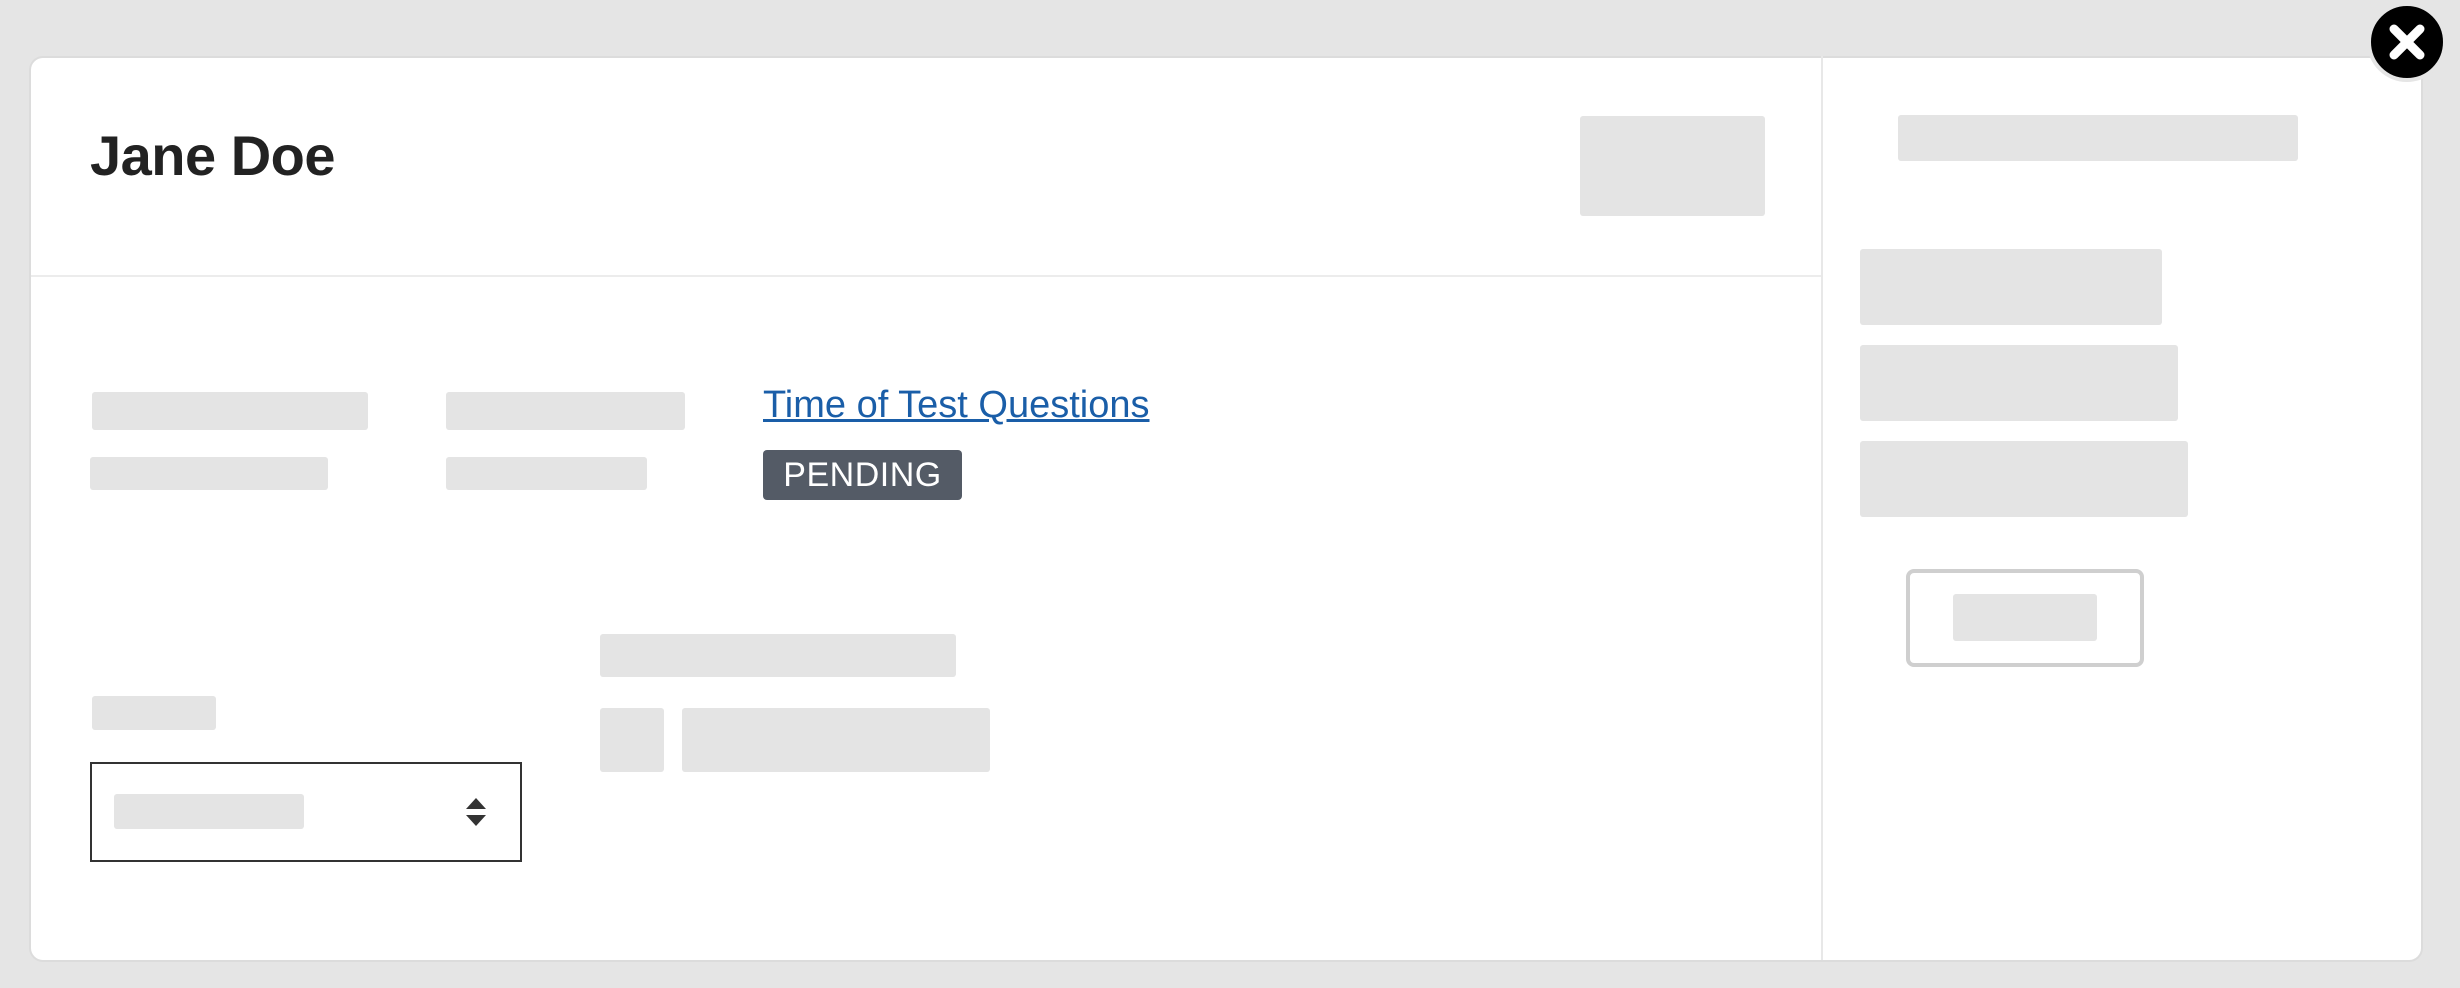  What do you see at coordinates (476, 812) in the screenshot?
I see `sort-arrows-icon` at bounding box center [476, 812].